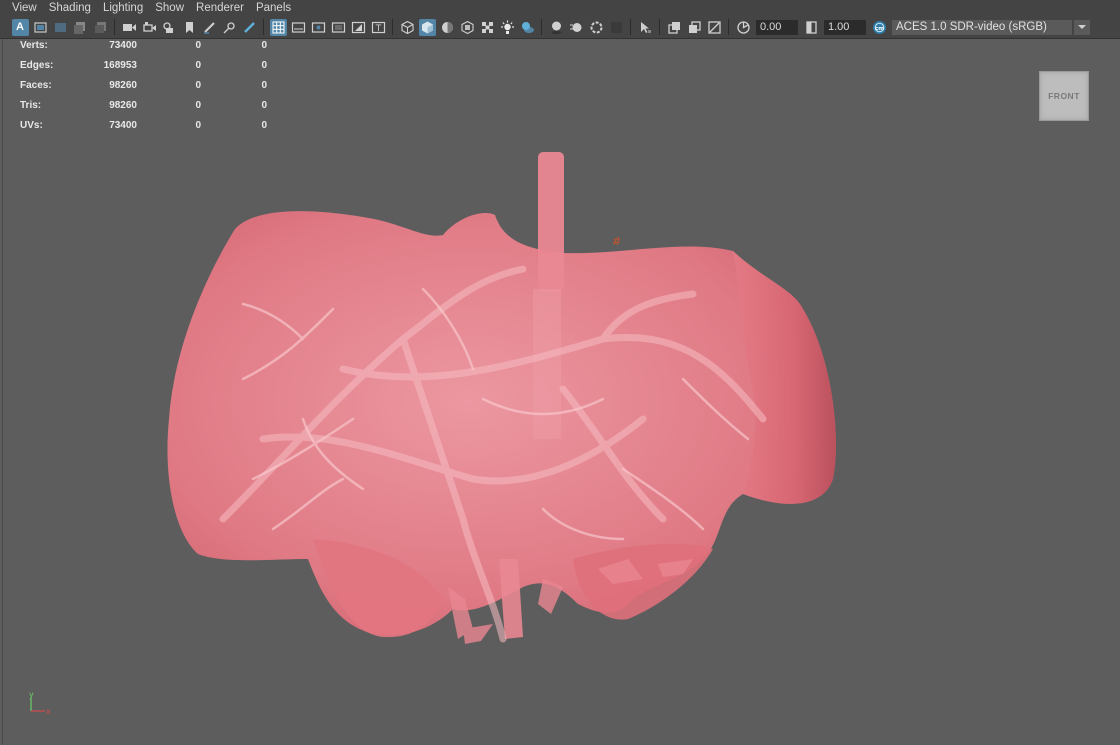 The image size is (1120, 745). What do you see at coordinates (507, 27) in the screenshot?
I see `use-all-lights-icon` at bounding box center [507, 27].